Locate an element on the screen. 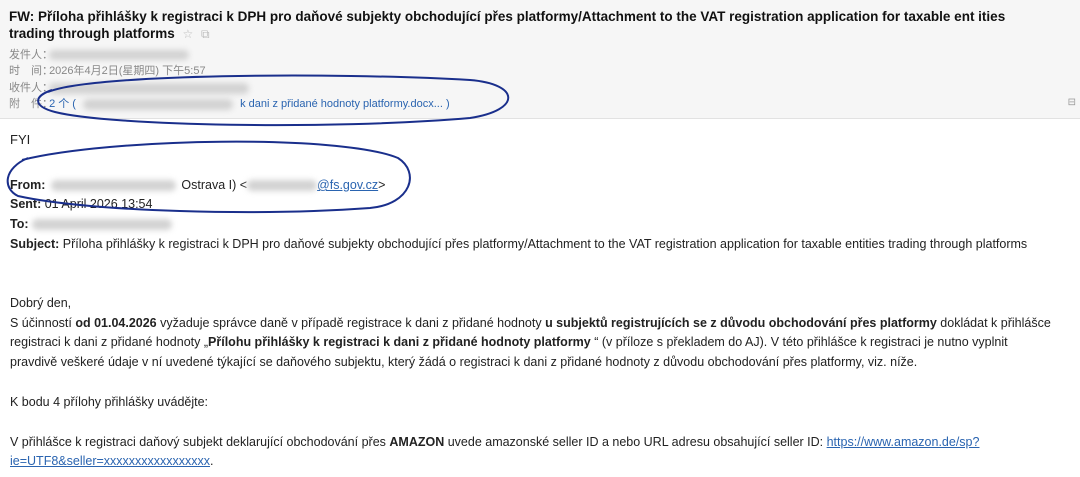  sender-row: 发件人： is located at coordinates (99, 55).